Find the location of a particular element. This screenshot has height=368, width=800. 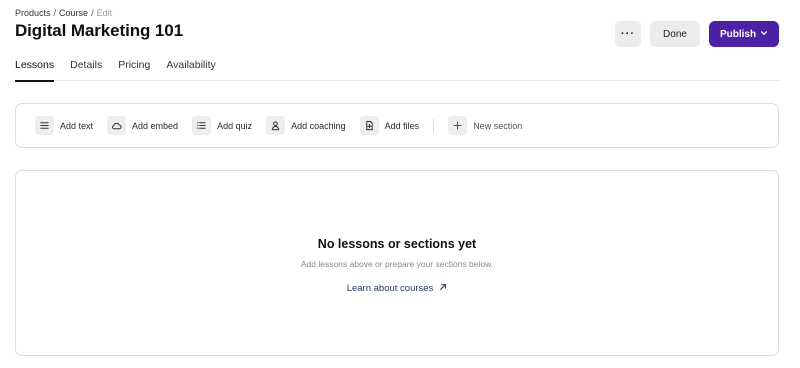

learn-about-courses-link: Learn about courses is located at coordinates (397, 288).